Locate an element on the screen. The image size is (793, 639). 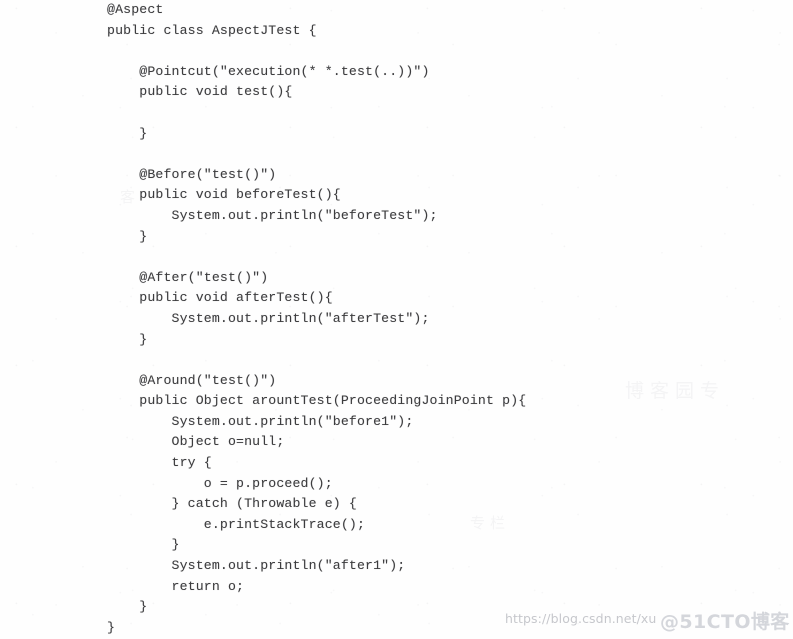
code-line: System.out.println("before1"); is located at coordinates (260, 421).